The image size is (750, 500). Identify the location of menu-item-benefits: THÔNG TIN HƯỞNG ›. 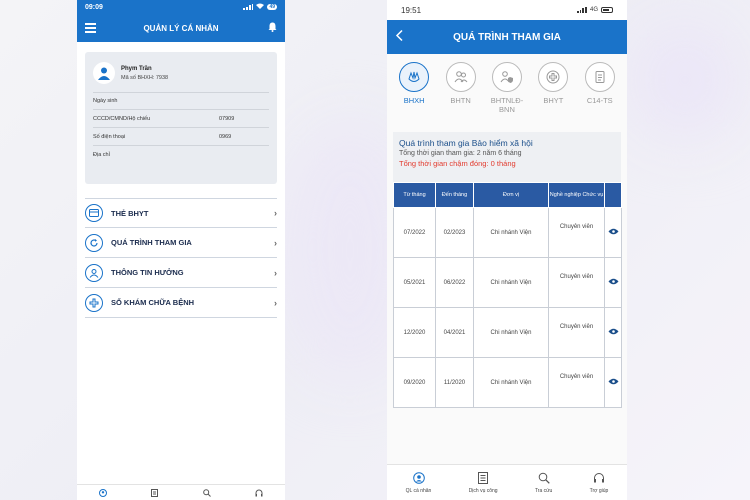
(181, 273).